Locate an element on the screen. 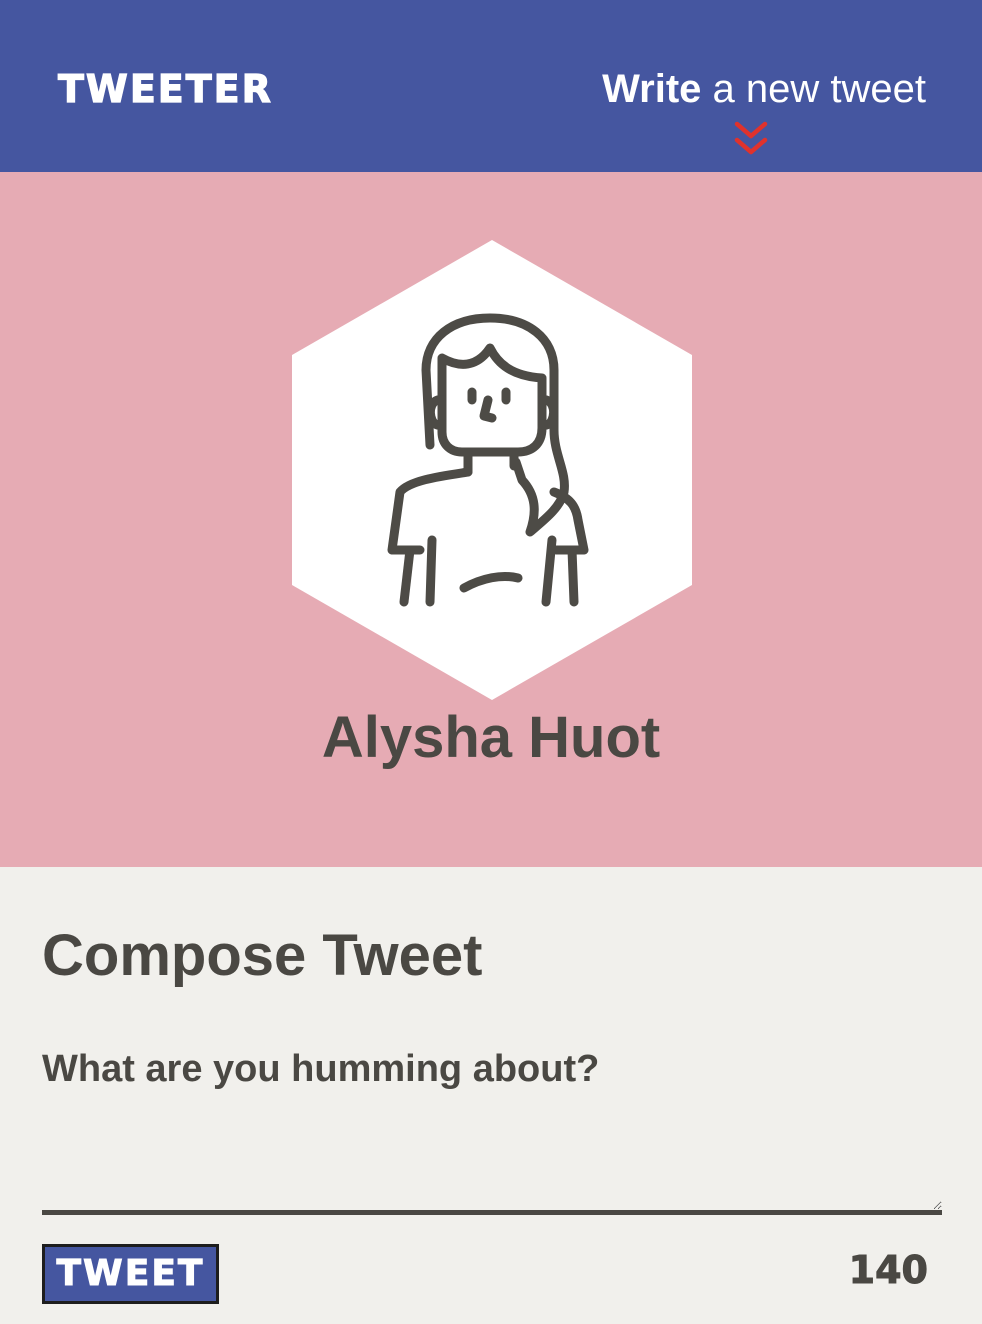 This screenshot has width=982, height=1324. compose-title: Compose Tweet is located at coordinates (262, 955).